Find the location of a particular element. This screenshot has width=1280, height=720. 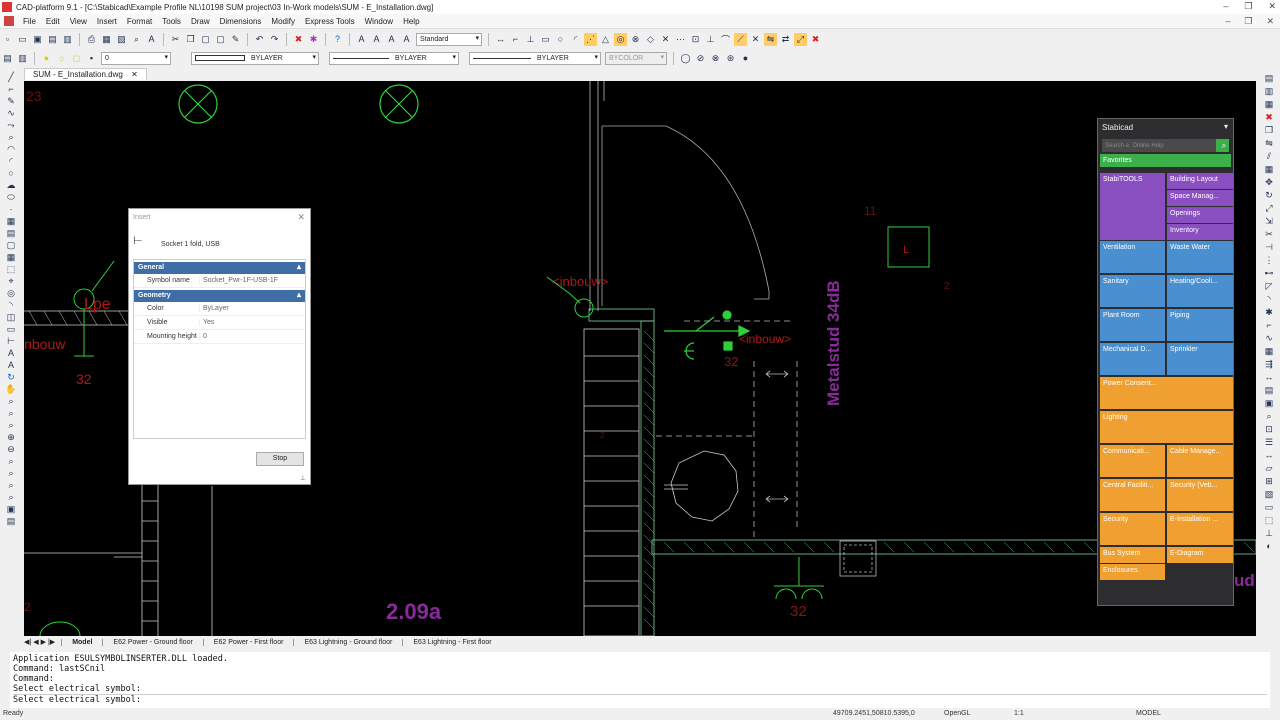

revision-cloud-icon: ☁ is located at coordinates (11, 185).